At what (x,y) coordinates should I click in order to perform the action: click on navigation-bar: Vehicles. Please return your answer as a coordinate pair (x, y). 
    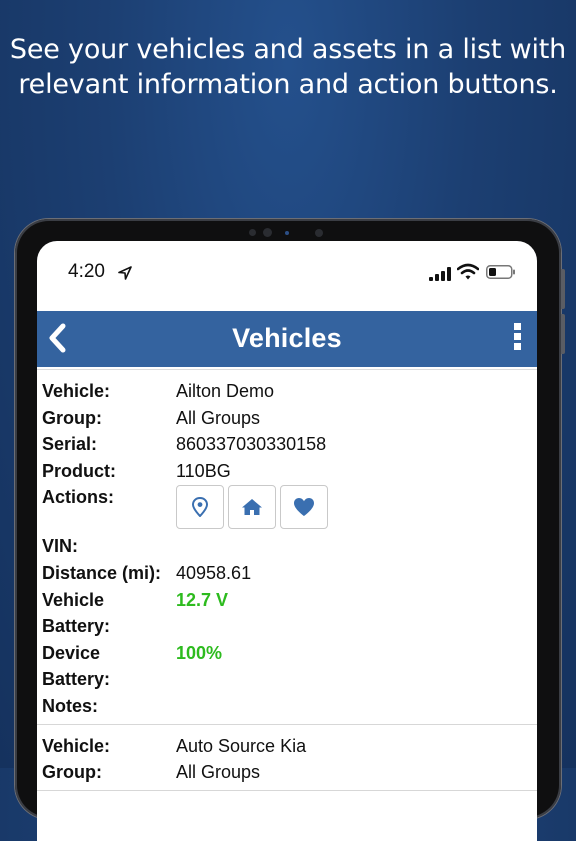
    Looking at the image, I should click on (287, 339).